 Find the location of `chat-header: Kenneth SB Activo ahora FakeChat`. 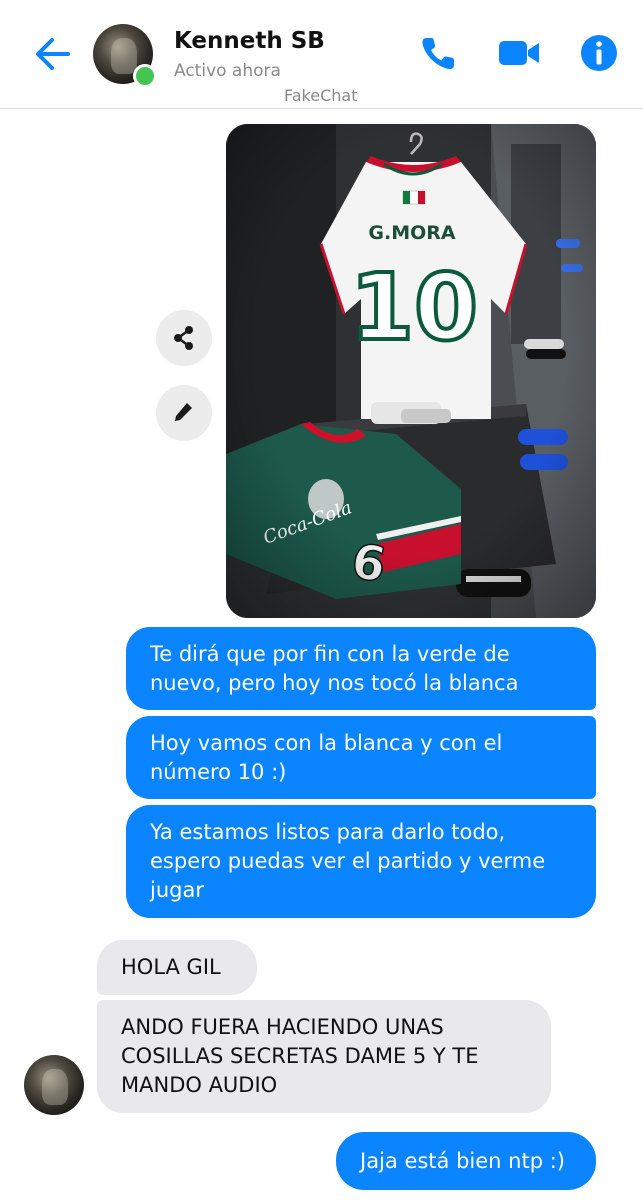

chat-header: Kenneth SB Activo ahora FakeChat is located at coordinates (321, 54).